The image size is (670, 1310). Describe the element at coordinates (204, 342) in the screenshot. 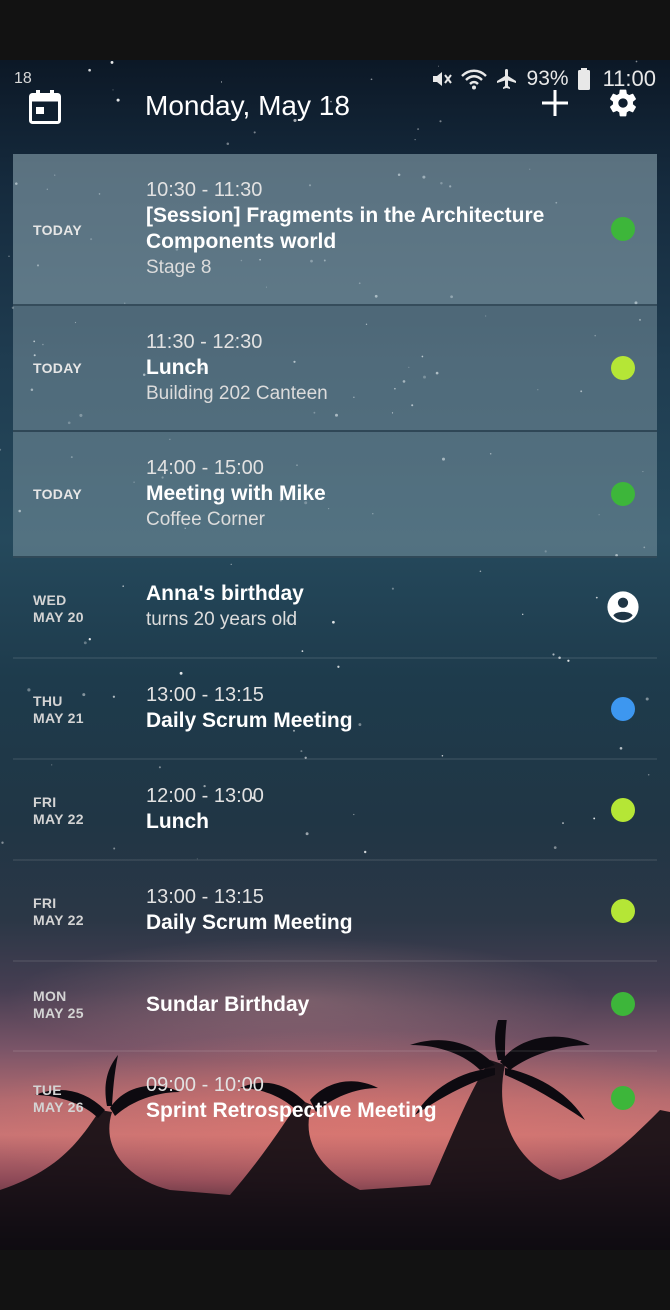

I see `event-time: 11:30 - 12:30` at that location.